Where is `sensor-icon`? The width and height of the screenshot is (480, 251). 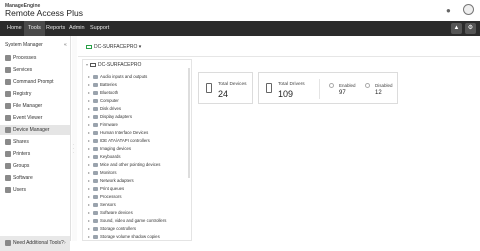
sensor-icon is located at coordinates (95, 204).